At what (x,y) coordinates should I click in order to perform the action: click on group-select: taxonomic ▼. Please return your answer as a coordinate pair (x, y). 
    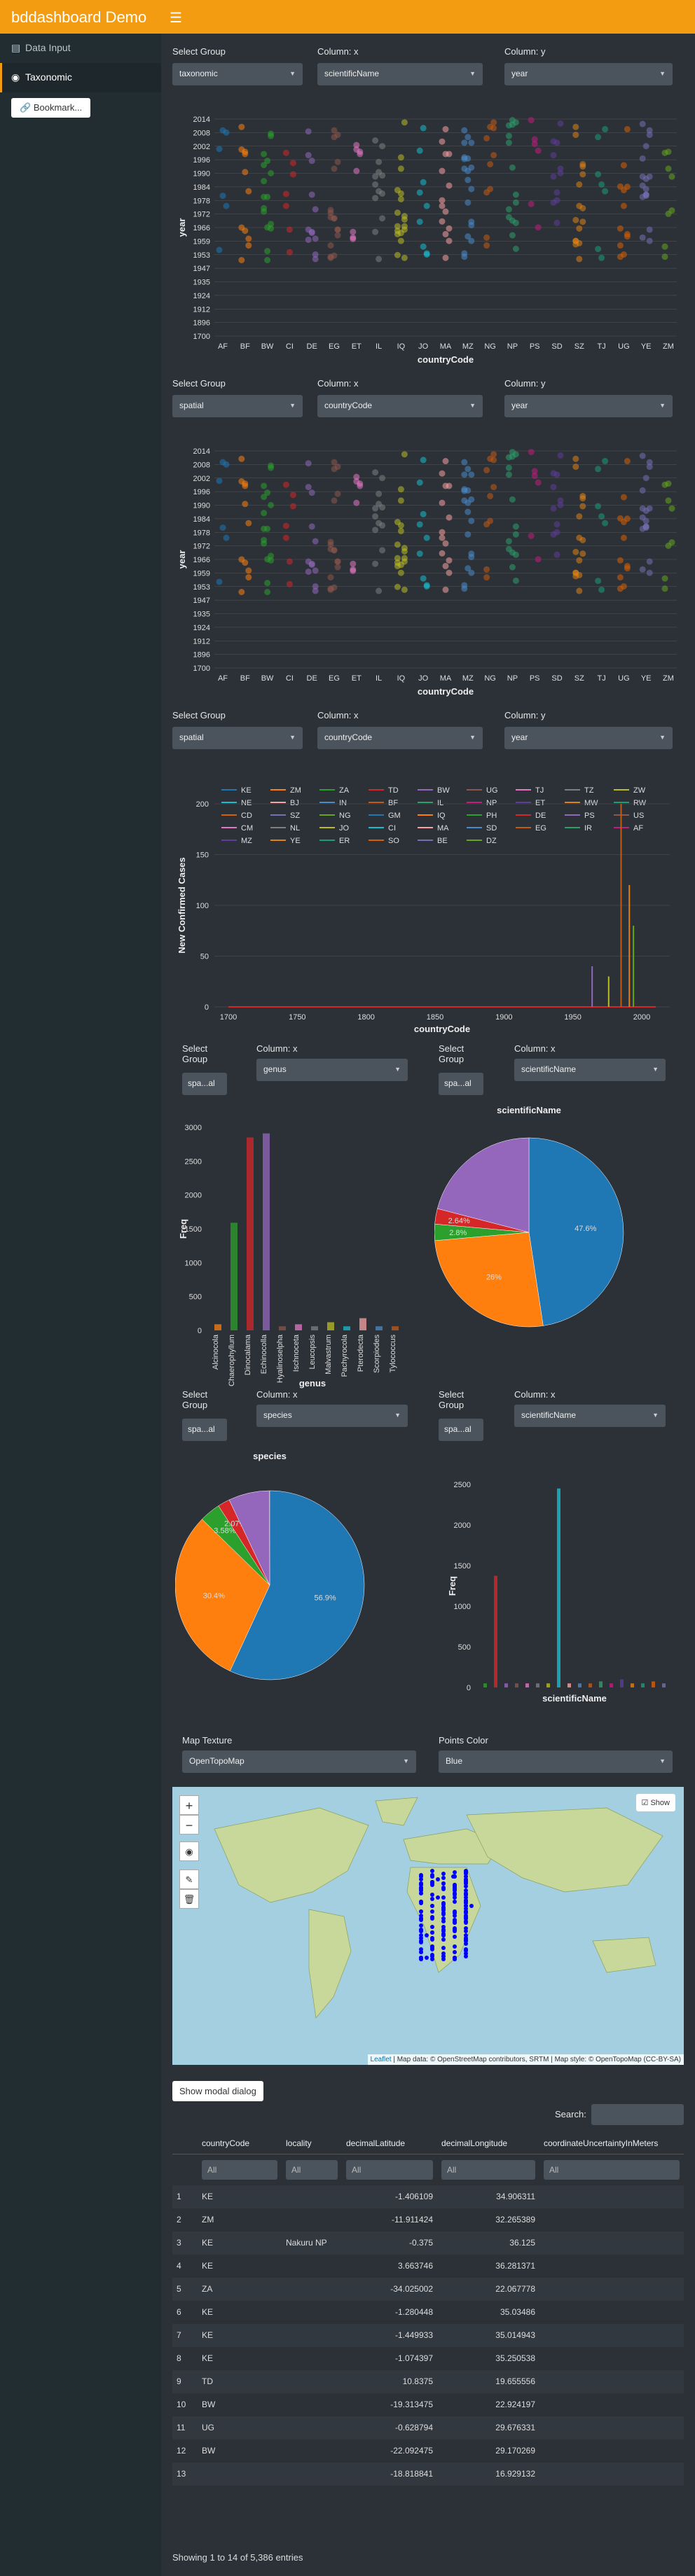
    Looking at the image, I should click on (237, 74).